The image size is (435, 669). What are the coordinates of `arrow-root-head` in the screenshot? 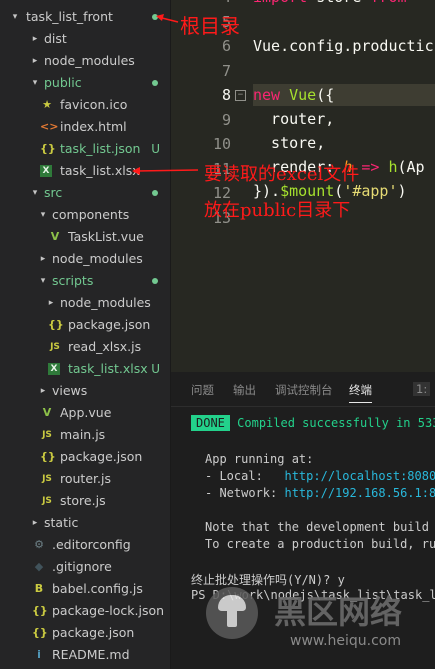 It's located at (160, 17).